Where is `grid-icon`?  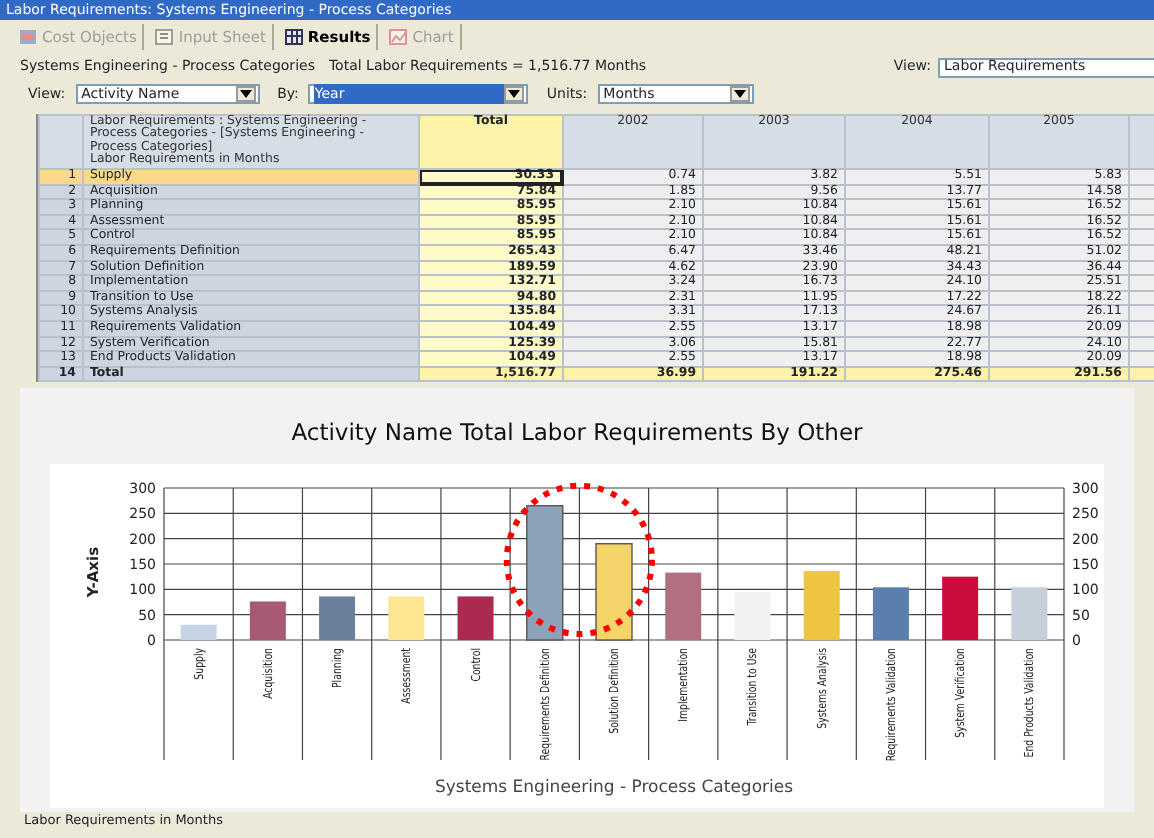
grid-icon is located at coordinates (293, 37).